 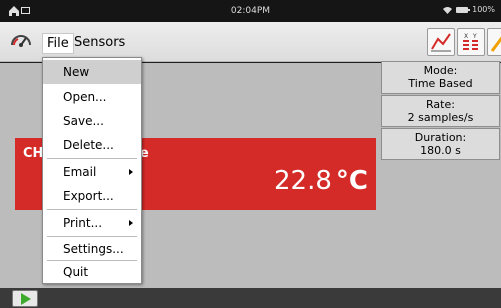 I want to click on annotate-button, so click(x=494, y=42).